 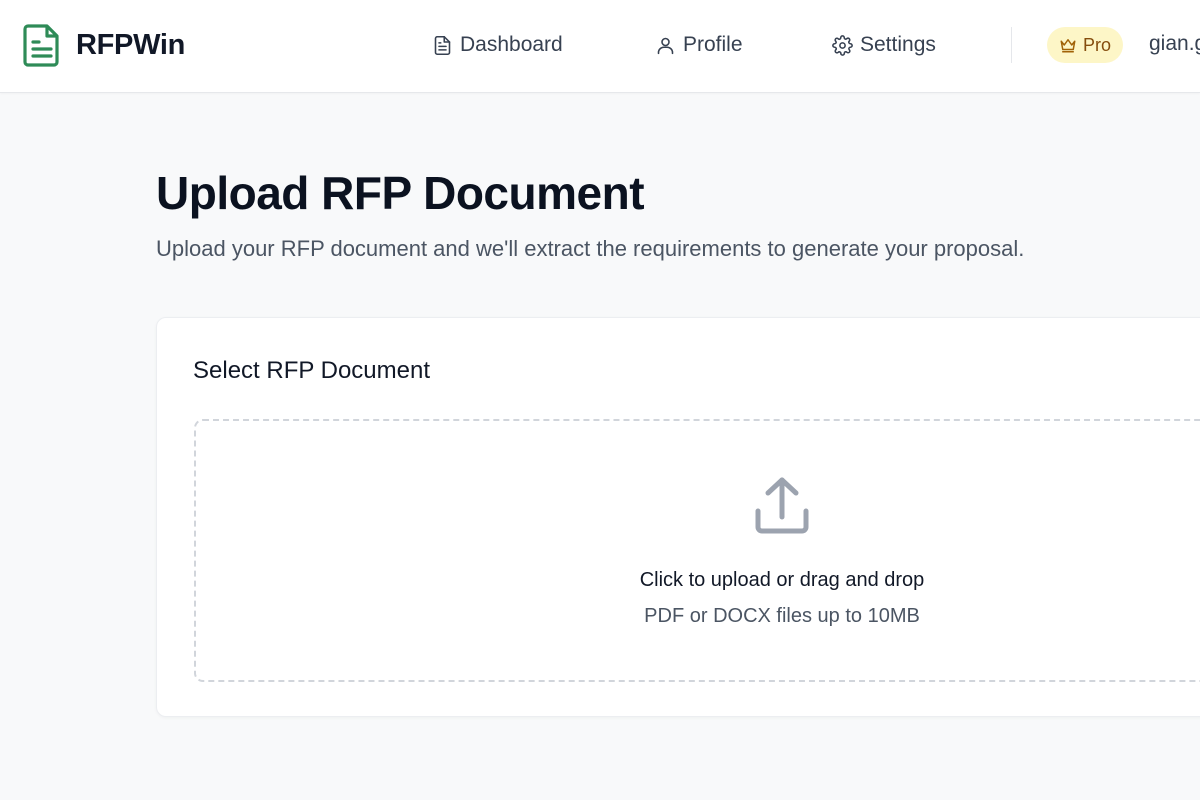 What do you see at coordinates (665, 45) in the screenshot?
I see `user-icon` at bounding box center [665, 45].